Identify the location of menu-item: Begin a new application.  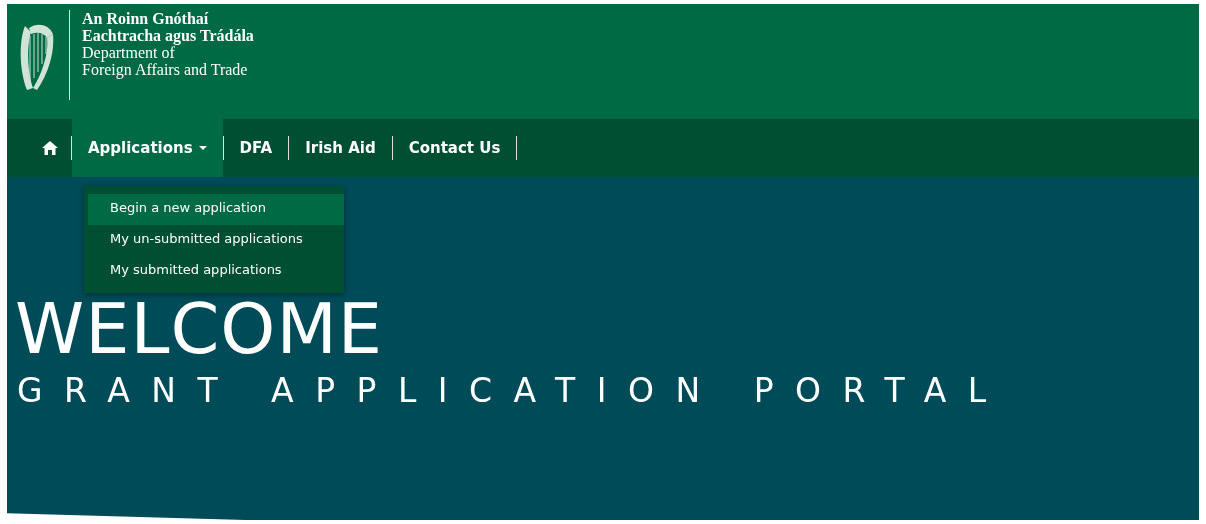
(216, 209).